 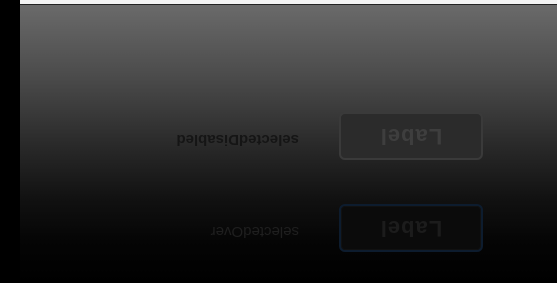 What do you see at coordinates (254, 231) in the screenshot?
I see `state-label-selected-over: selectedOver` at bounding box center [254, 231].